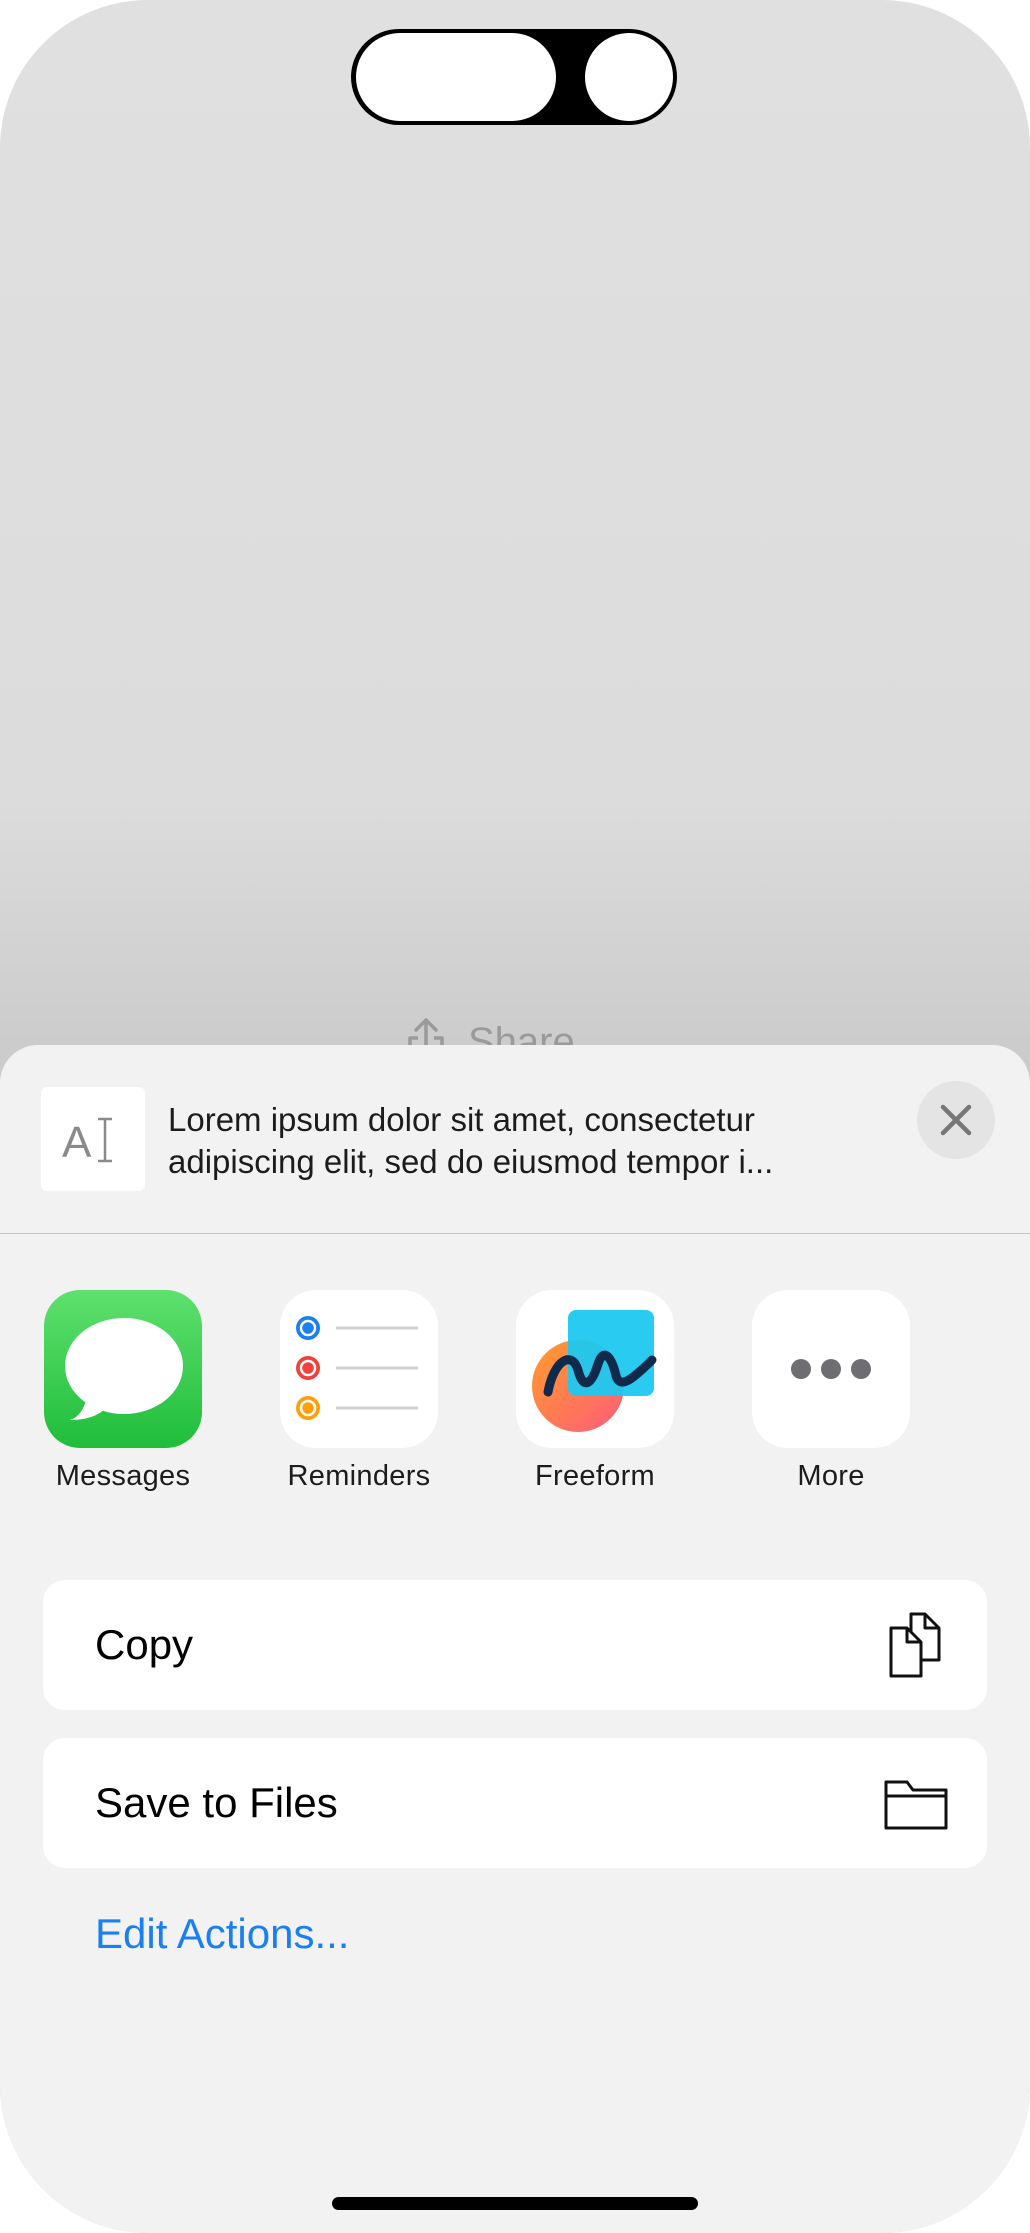  I want to click on app-more: More, so click(831, 1391).